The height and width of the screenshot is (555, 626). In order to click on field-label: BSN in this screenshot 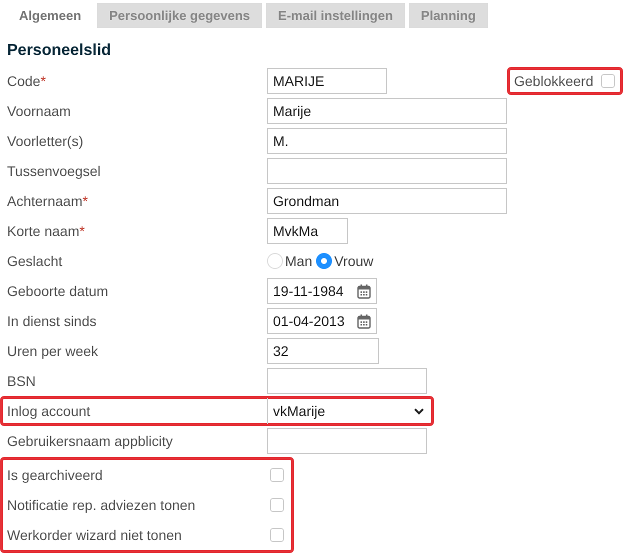, I will do `click(22, 381)`.